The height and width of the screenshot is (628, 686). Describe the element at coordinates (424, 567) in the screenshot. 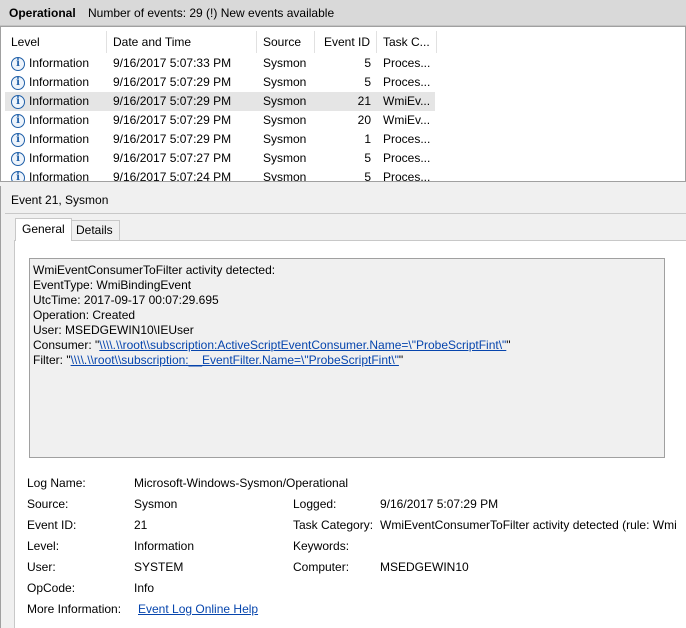

I see `computer-value: MSEDGEWIN10` at that location.